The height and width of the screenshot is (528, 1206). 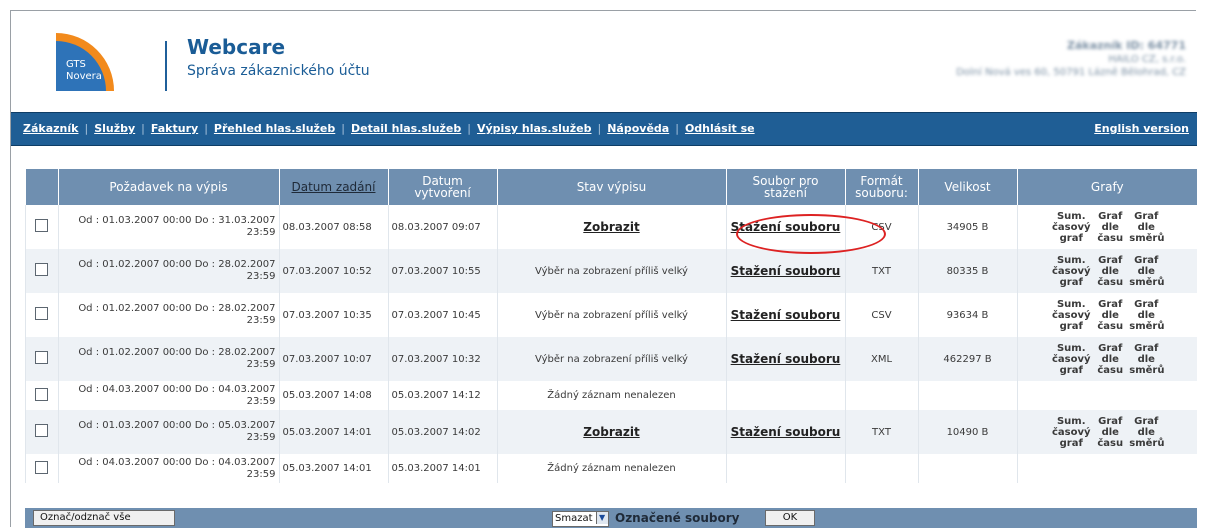 What do you see at coordinates (278, 71) in the screenshot?
I see `app-subtitle: Správa zákaznického účtu` at bounding box center [278, 71].